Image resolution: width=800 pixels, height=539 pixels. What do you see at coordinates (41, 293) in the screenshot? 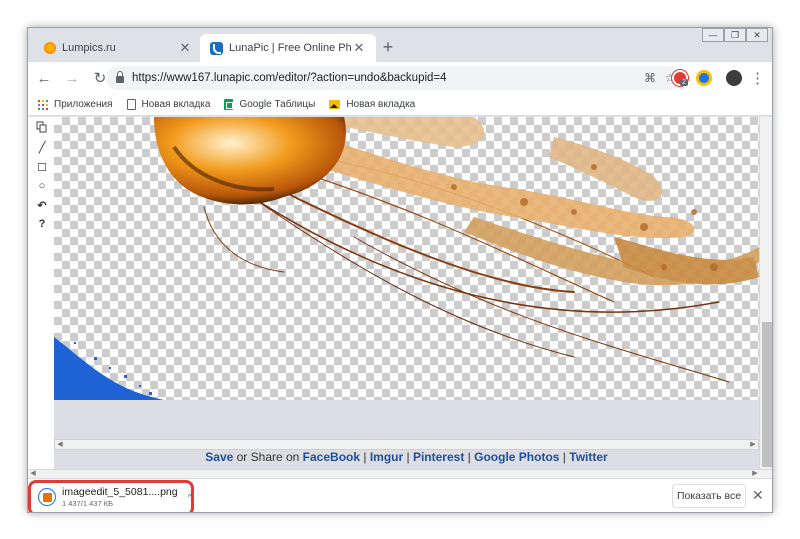
I see `editor-toolbox: ╱ ☐ ○ ↶ ?` at bounding box center [41, 293].